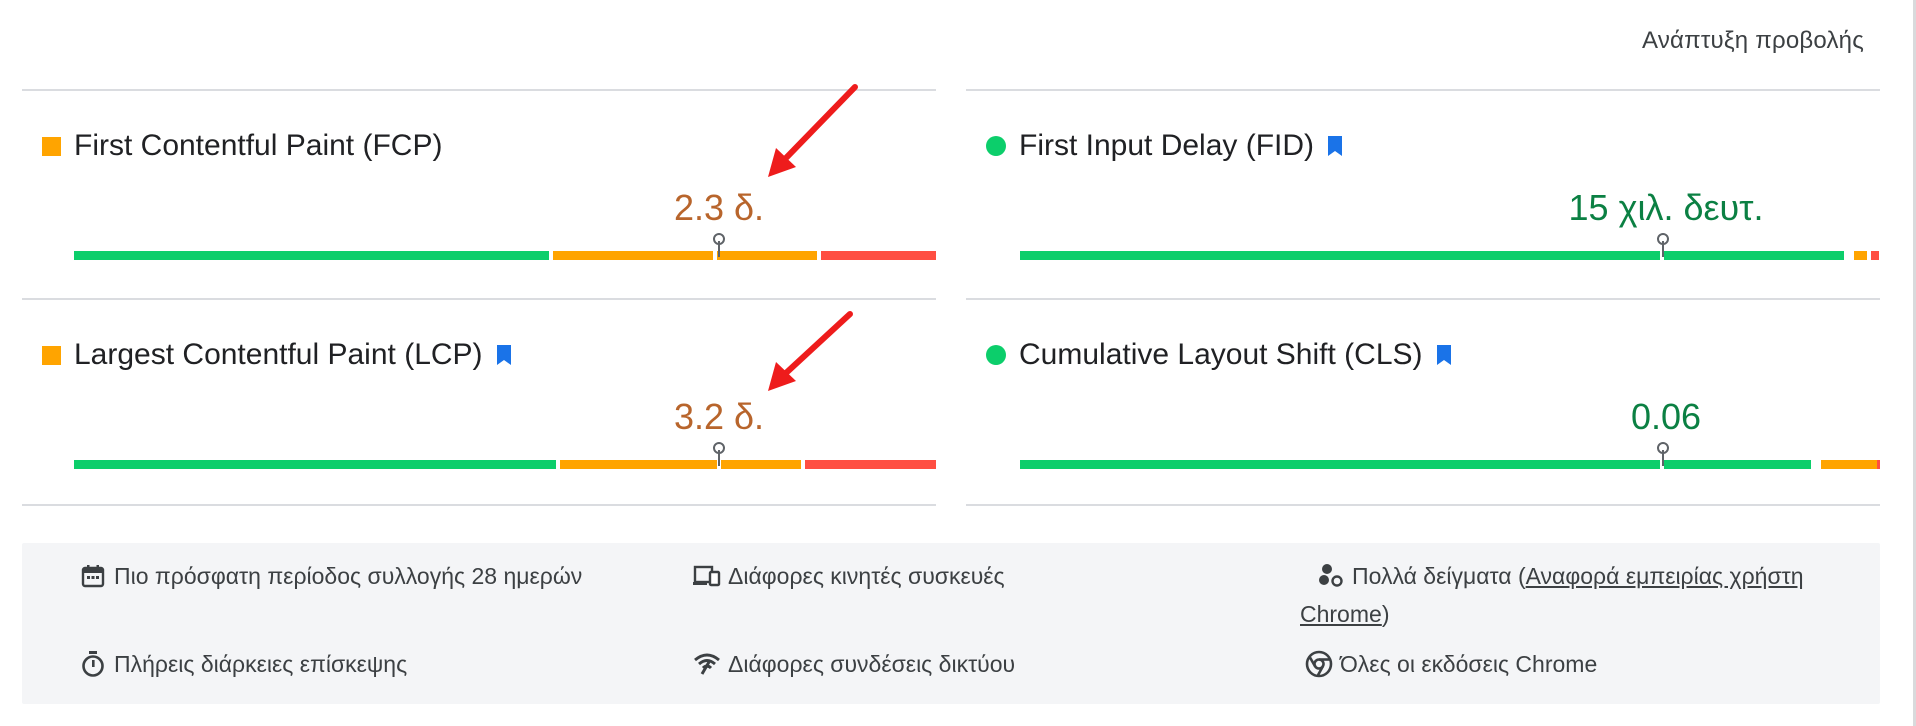  What do you see at coordinates (1666, 416) in the screenshot?
I see `metric-cls-value: 0.06` at bounding box center [1666, 416].